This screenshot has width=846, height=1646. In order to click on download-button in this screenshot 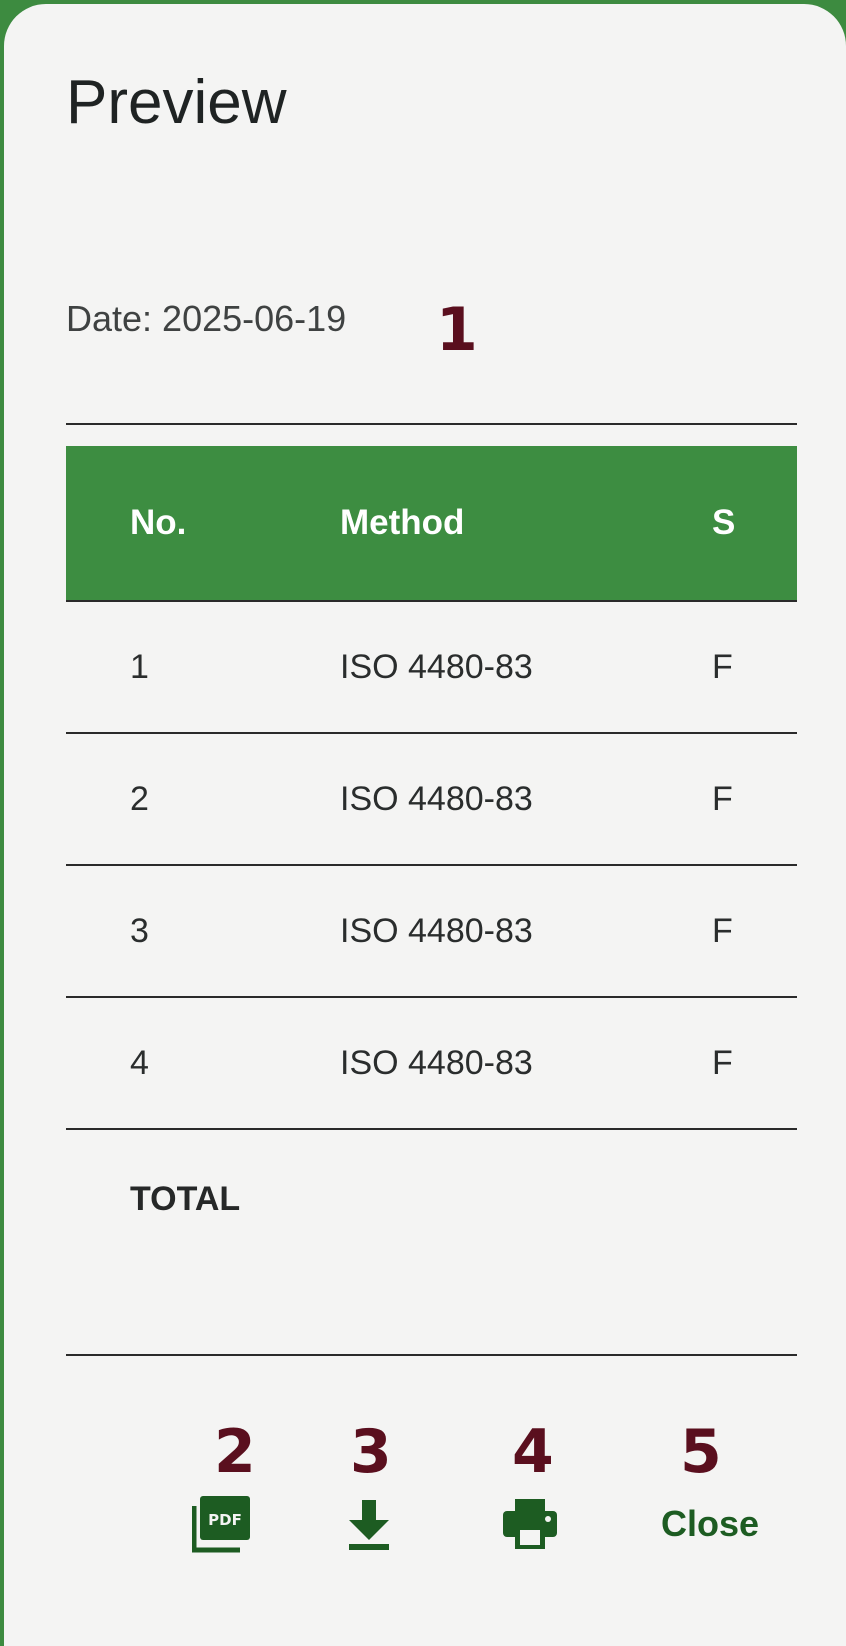, I will do `click(369, 1524)`.